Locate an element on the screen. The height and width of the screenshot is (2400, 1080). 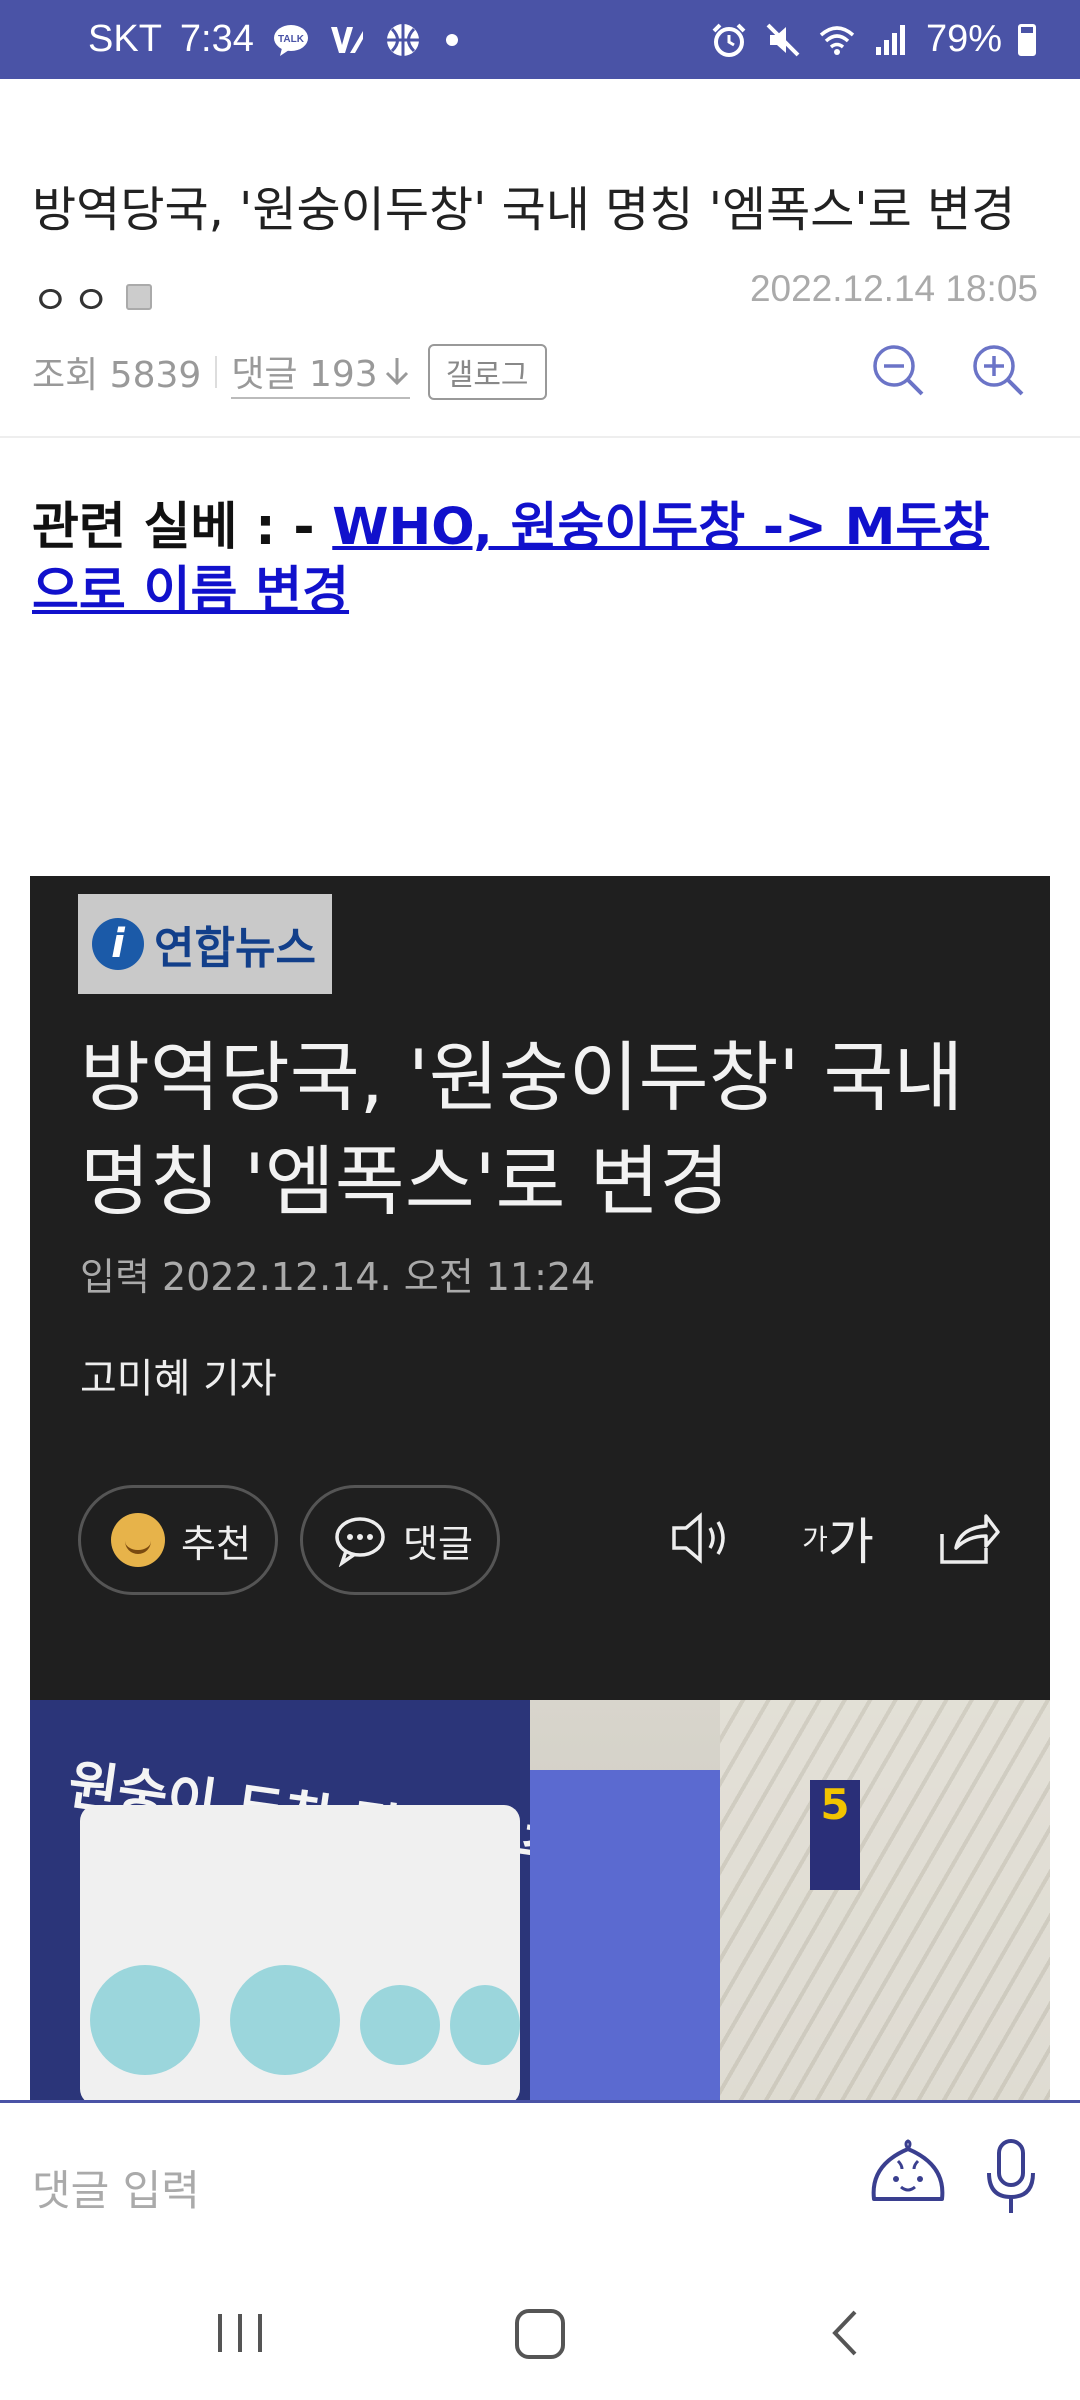
status-bar: SKT 7:34 TALK 79% is located at coordinates (540, 39).